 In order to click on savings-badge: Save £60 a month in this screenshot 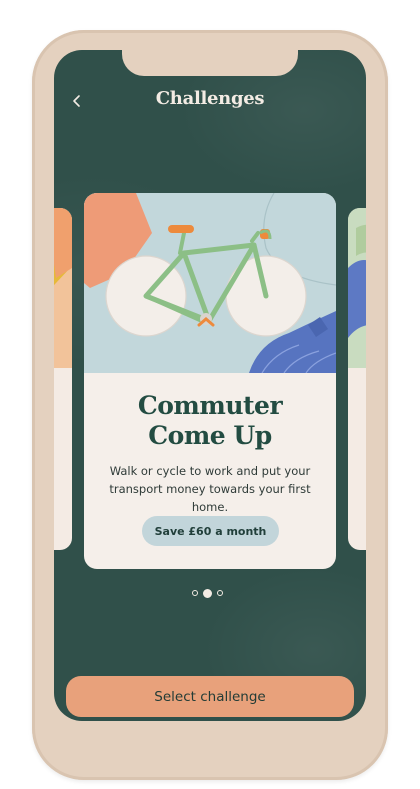, I will do `click(210, 531)`.